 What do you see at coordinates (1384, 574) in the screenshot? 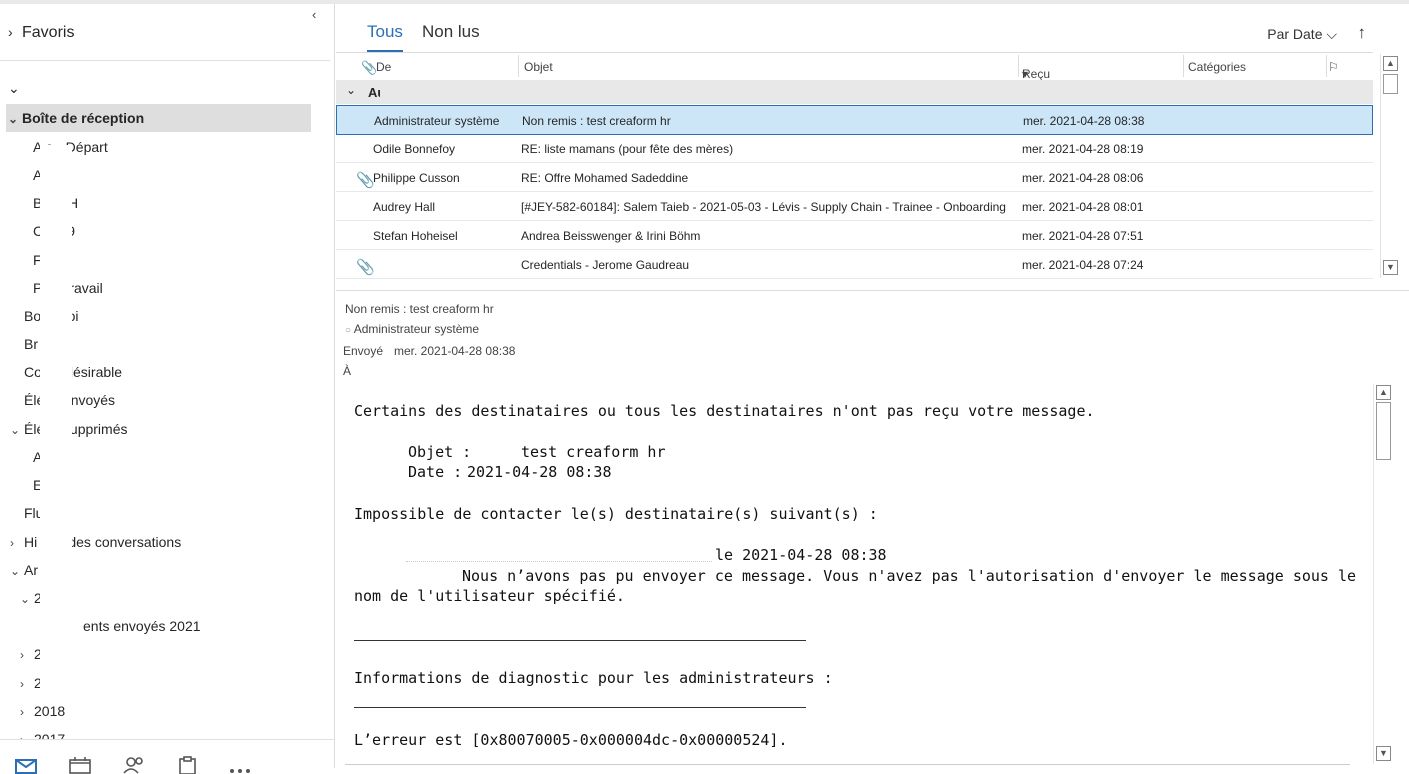
I see `body-scrollbar: ▲ ▼` at bounding box center [1384, 574].